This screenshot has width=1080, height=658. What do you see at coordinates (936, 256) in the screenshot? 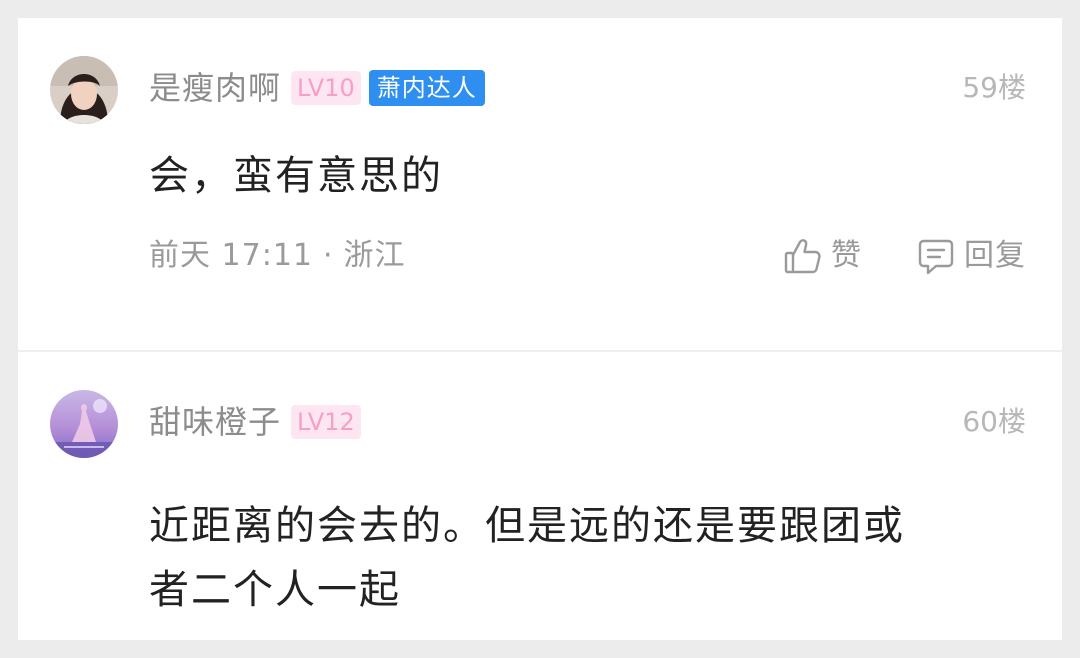
I see `chat-bubble-icon` at bounding box center [936, 256].